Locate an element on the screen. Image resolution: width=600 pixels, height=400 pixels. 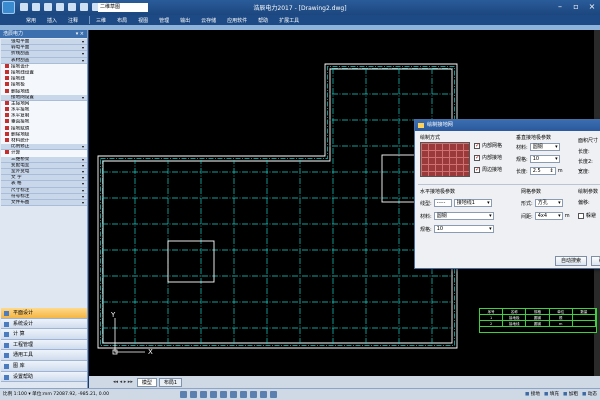
tree-item-label: 计算 is located at coordinates (16, 153).